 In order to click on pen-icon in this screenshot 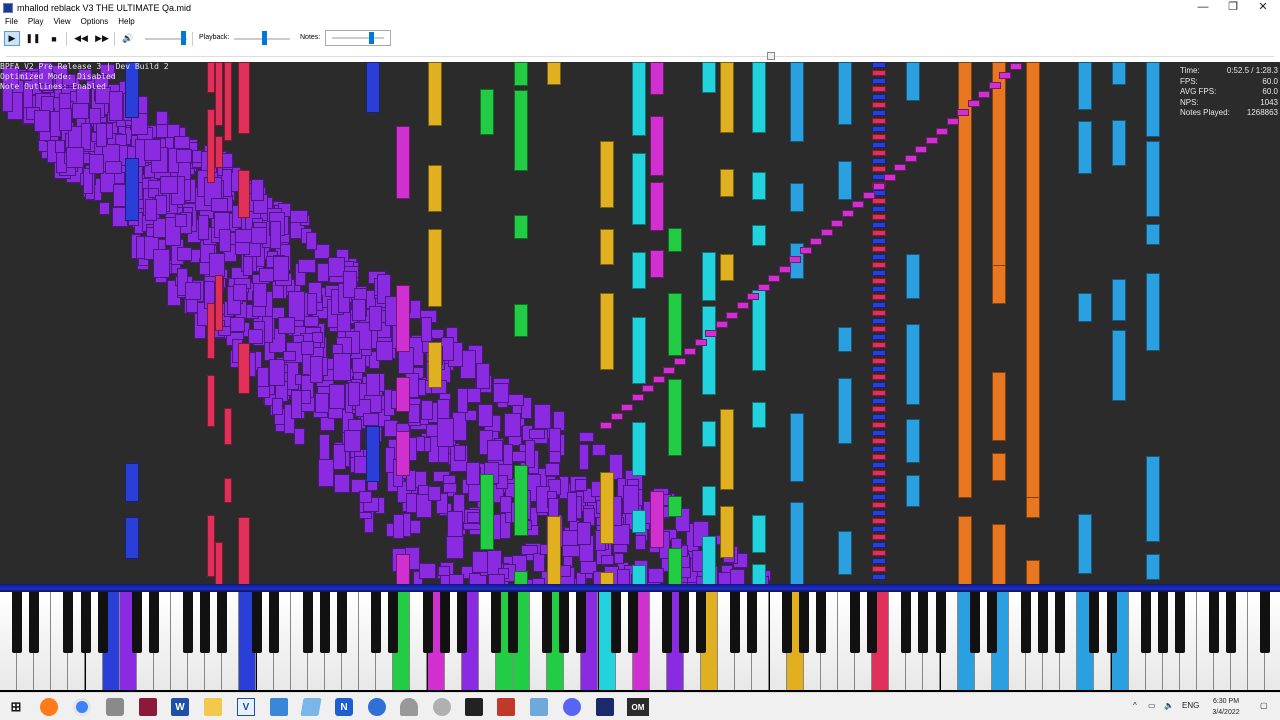, I will do `click(409, 707)`.